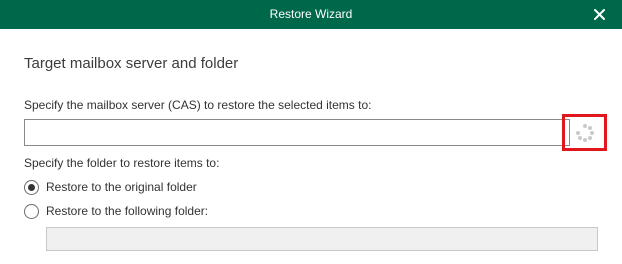 The width and height of the screenshot is (622, 264). I want to click on radio-original-folder-label: Restore to the original folder, so click(121, 187).